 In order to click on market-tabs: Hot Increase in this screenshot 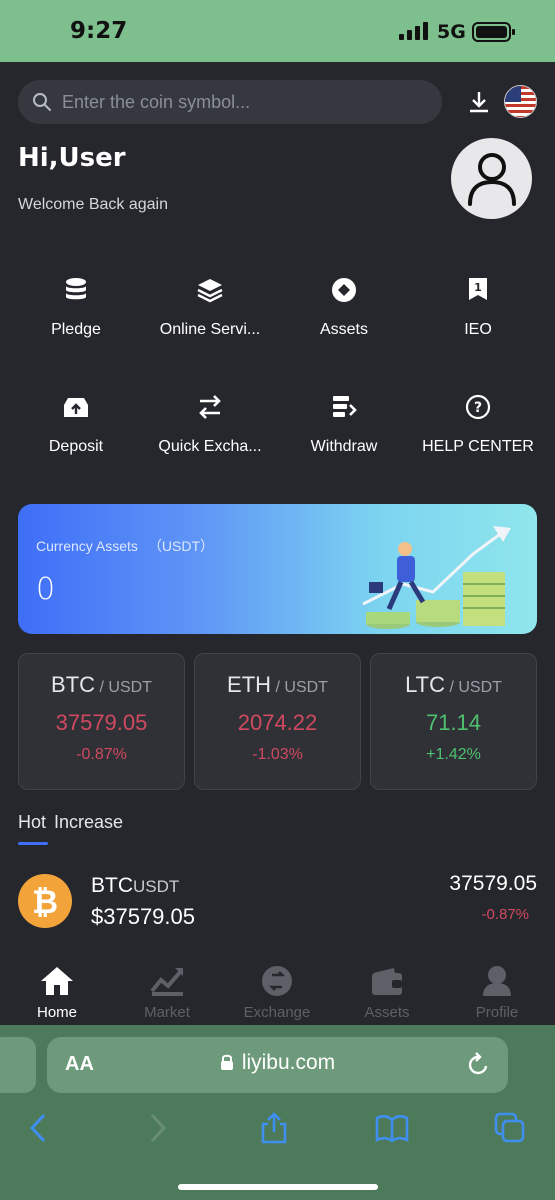, I will do `click(74, 828)`.